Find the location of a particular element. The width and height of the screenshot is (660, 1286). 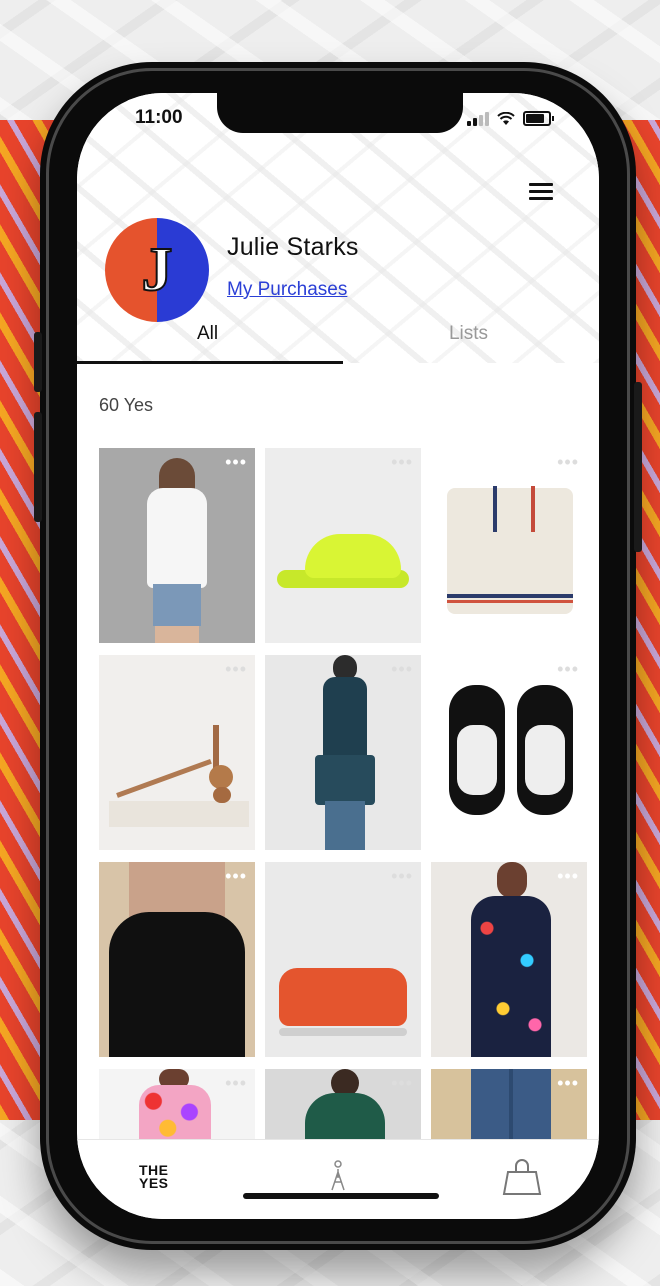

my-purchases-link: My Purchases is located at coordinates (287, 290).